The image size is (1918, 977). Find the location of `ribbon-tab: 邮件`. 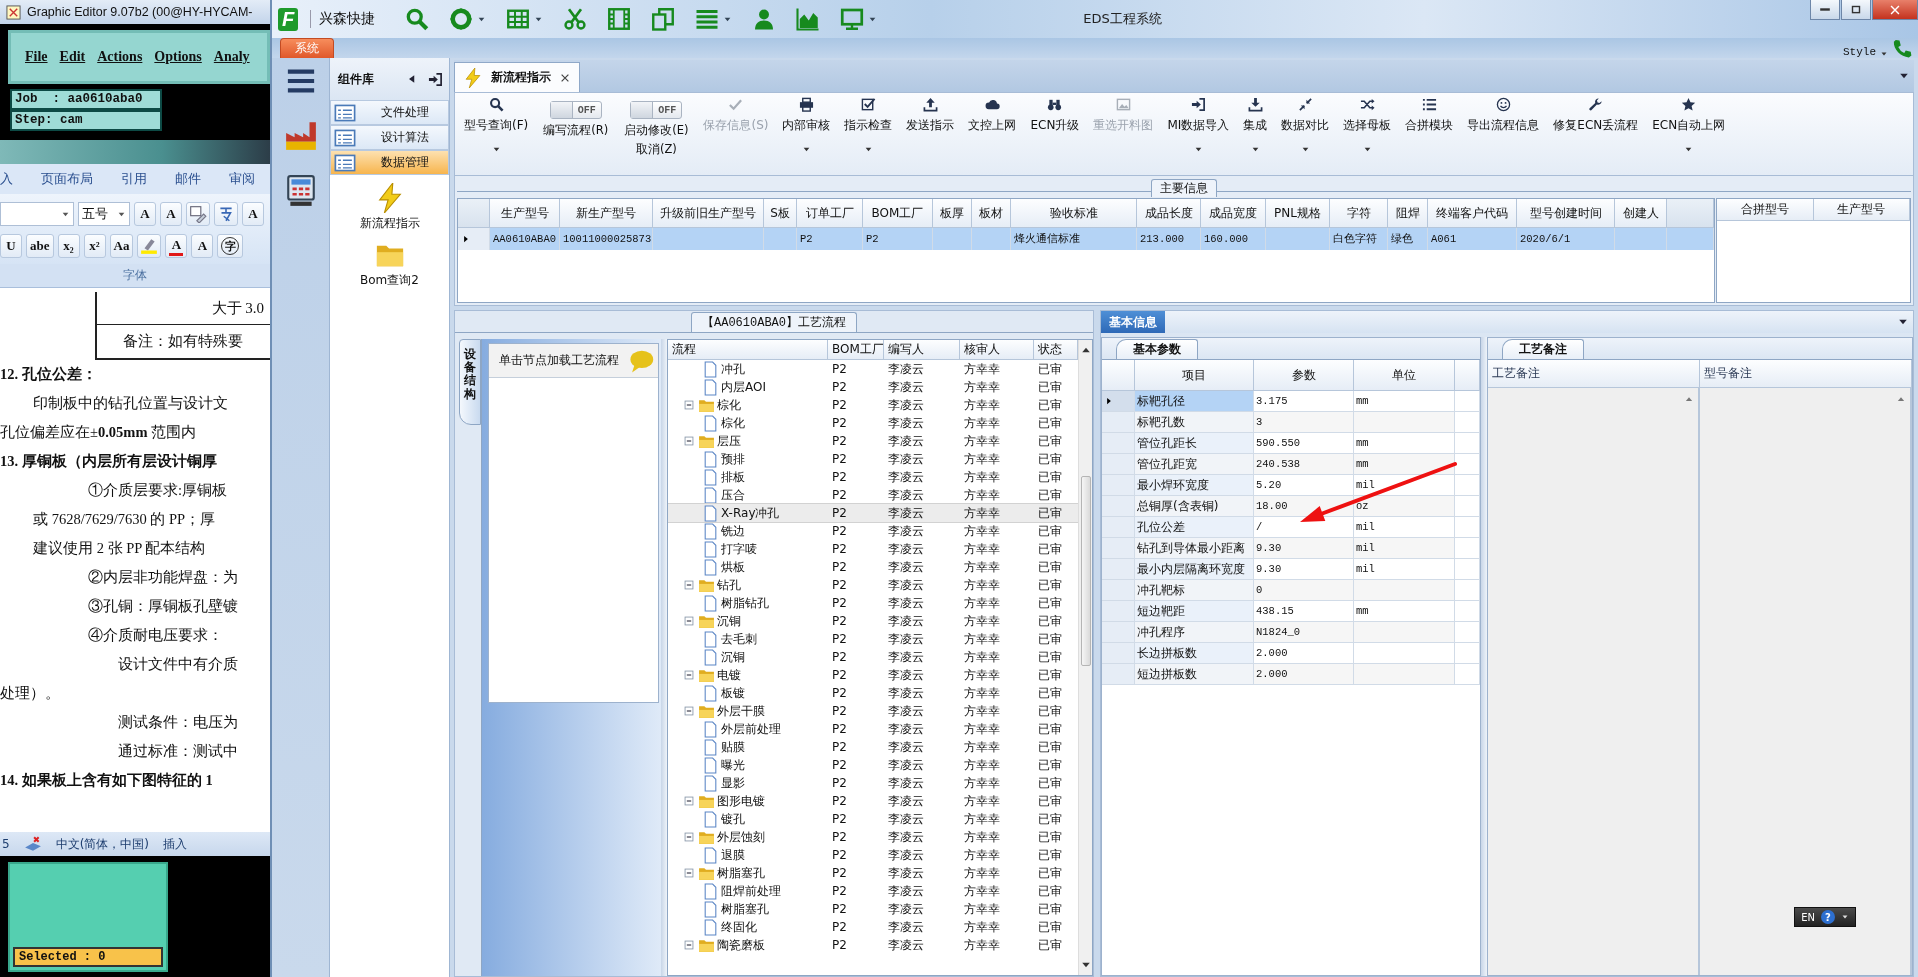

ribbon-tab: 邮件 is located at coordinates (188, 179).